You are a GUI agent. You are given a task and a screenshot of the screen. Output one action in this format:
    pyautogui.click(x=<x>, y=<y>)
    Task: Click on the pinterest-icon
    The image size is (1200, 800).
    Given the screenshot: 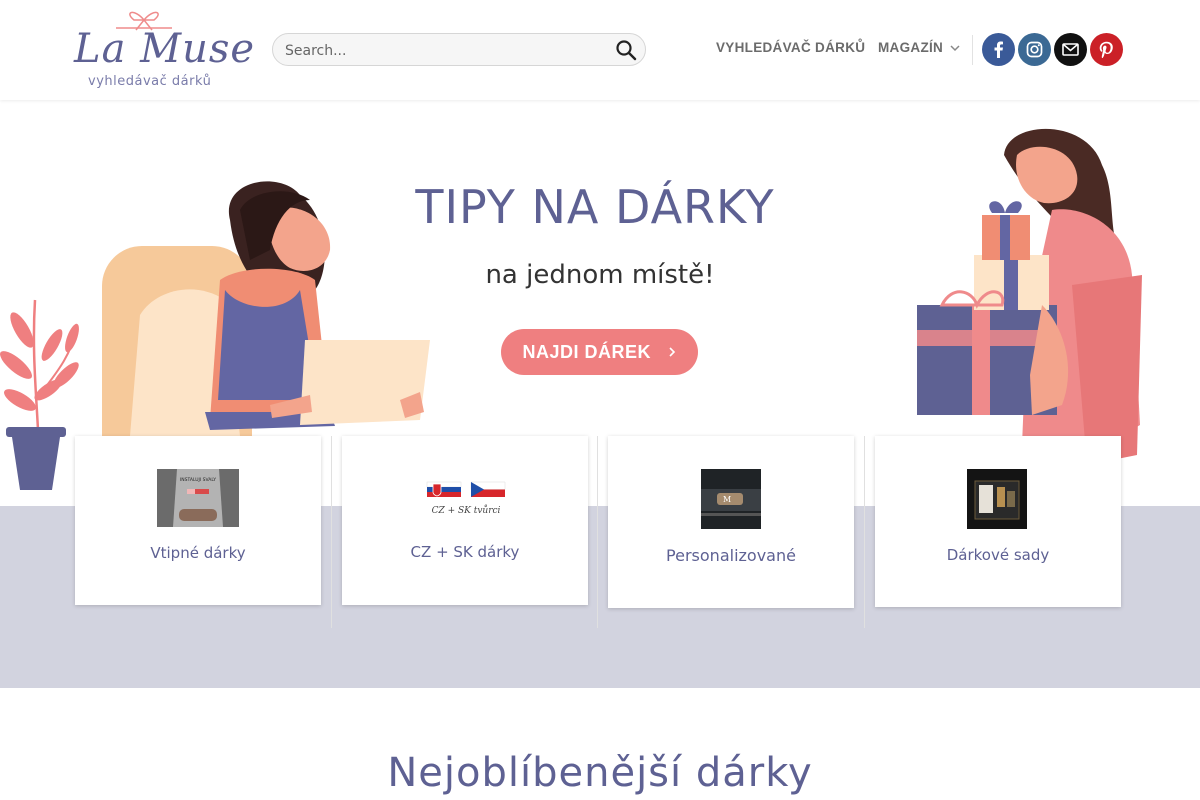 What is the action you would take?
    pyautogui.click(x=1106, y=49)
    